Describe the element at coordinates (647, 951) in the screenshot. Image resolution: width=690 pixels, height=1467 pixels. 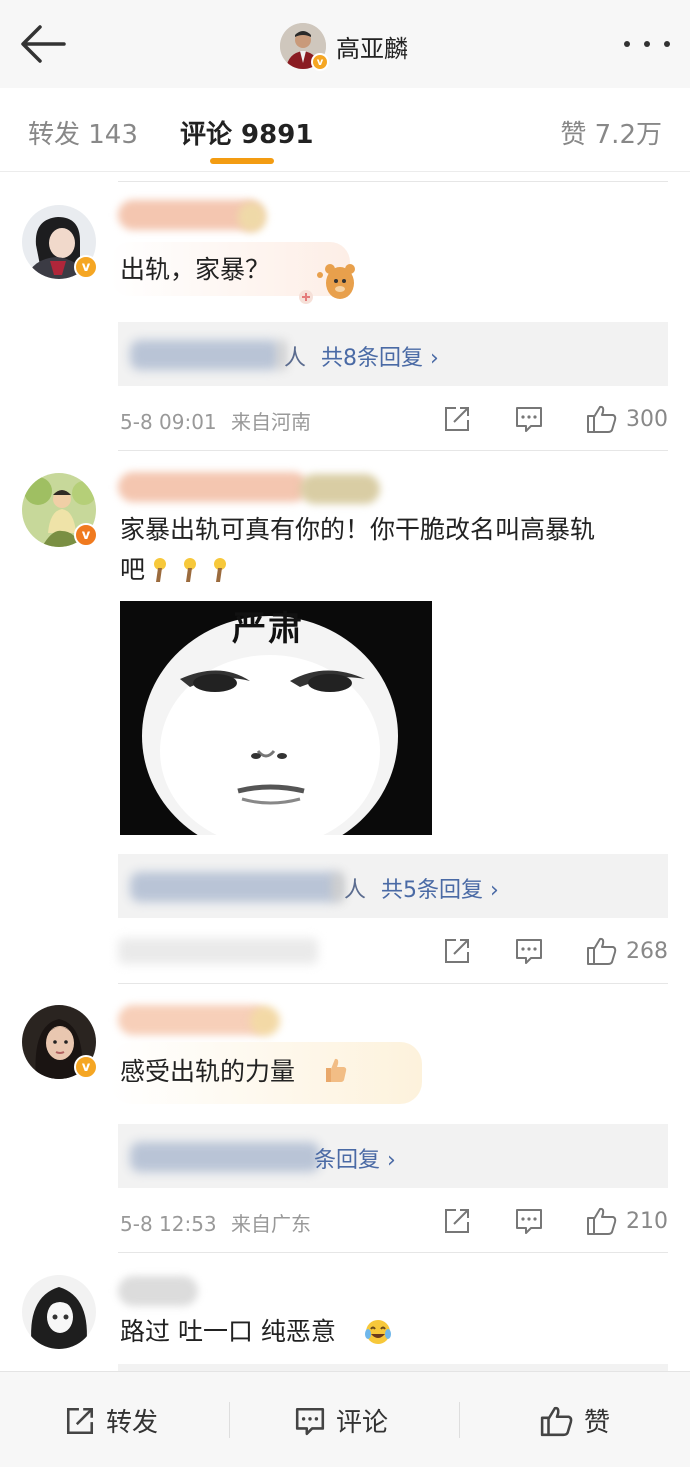
I see `like-count: 268` at that location.